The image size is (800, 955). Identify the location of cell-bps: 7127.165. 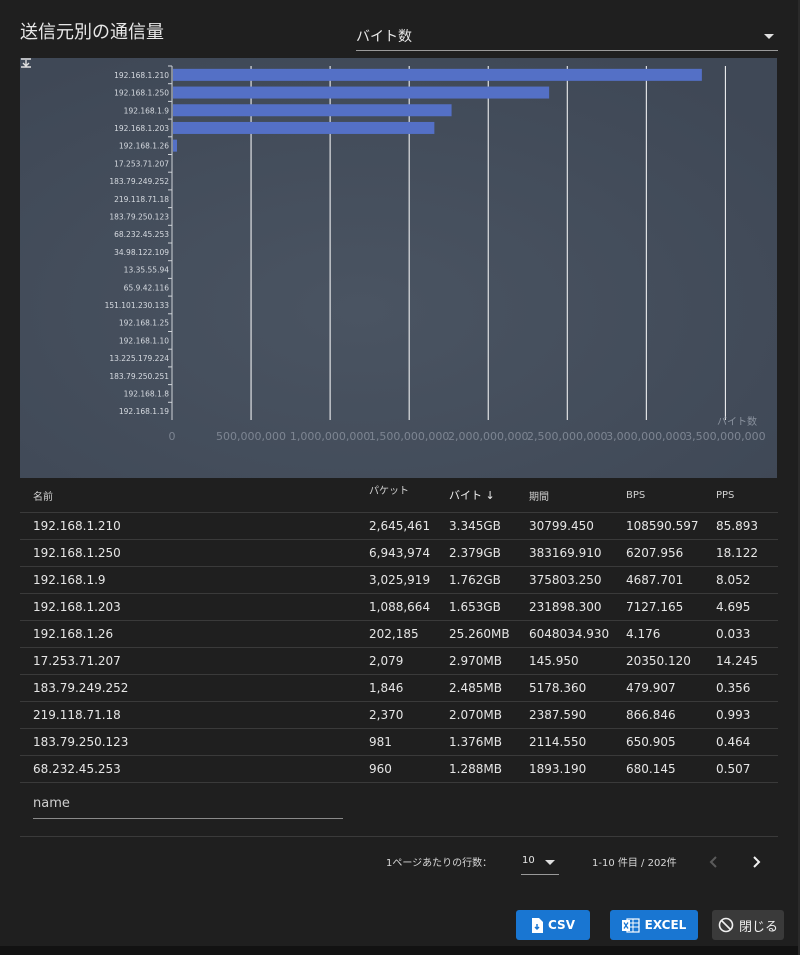
(671, 607).